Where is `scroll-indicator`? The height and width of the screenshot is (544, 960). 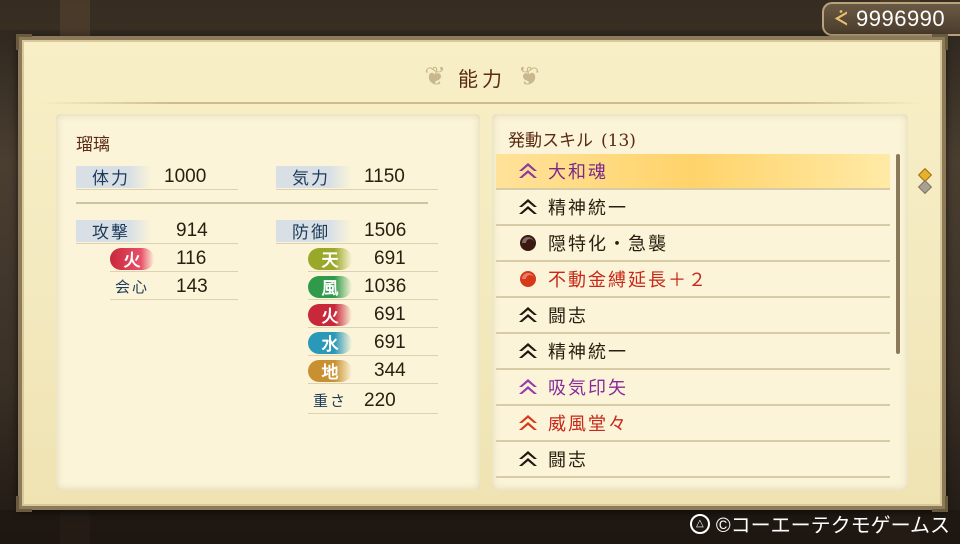 scroll-indicator is located at coordinates (925, 181).